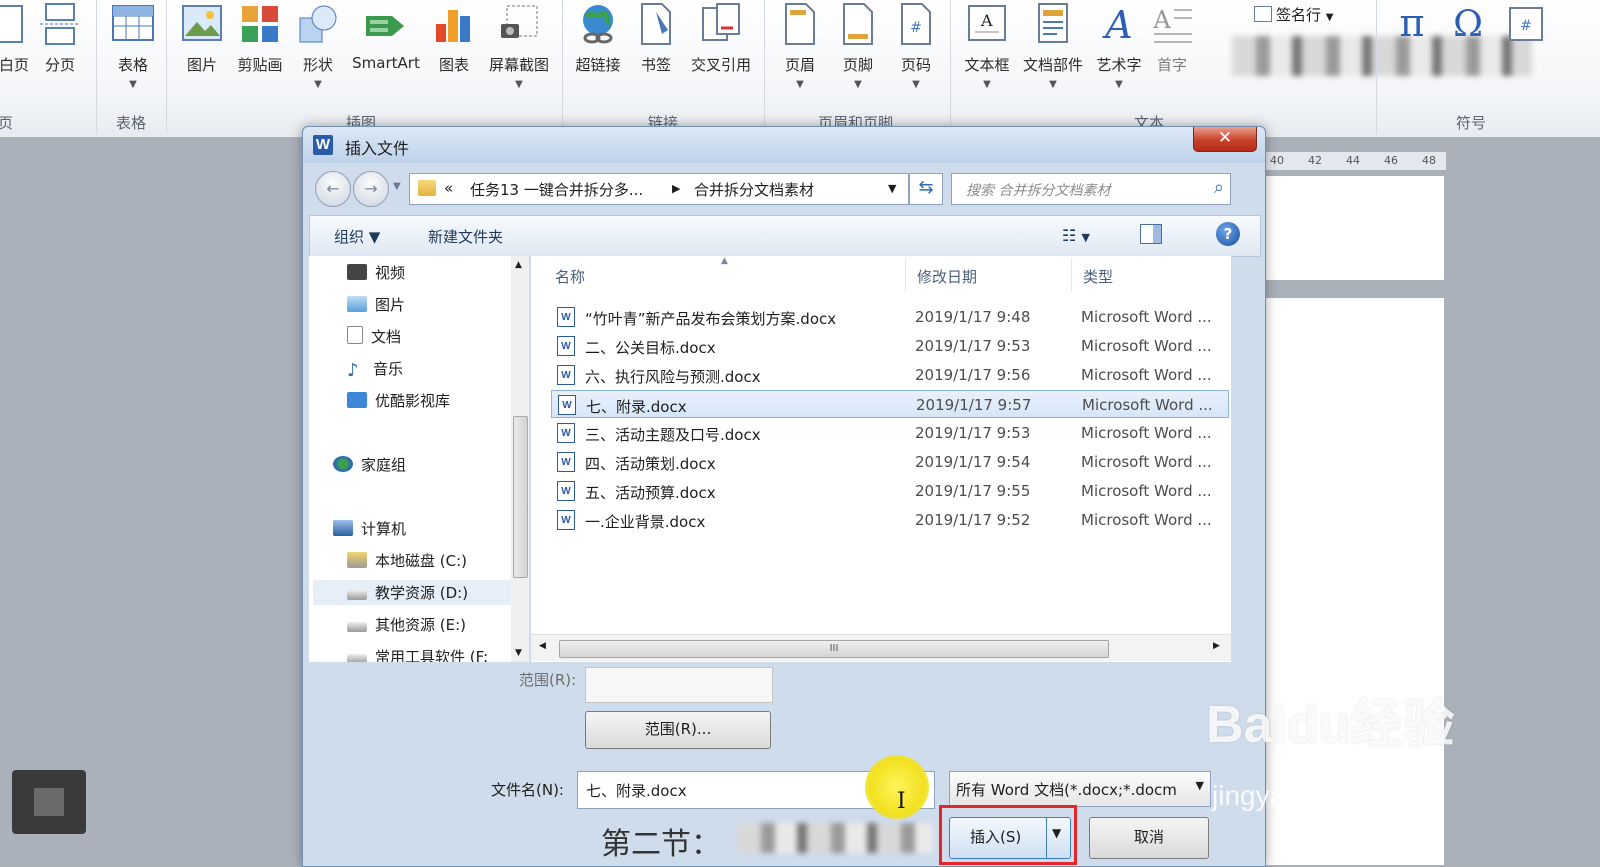  What do you see at coordinates (926, 189) in the screenshot?
I see `refresh-button: ⇆` at bounding box center [926, 189].